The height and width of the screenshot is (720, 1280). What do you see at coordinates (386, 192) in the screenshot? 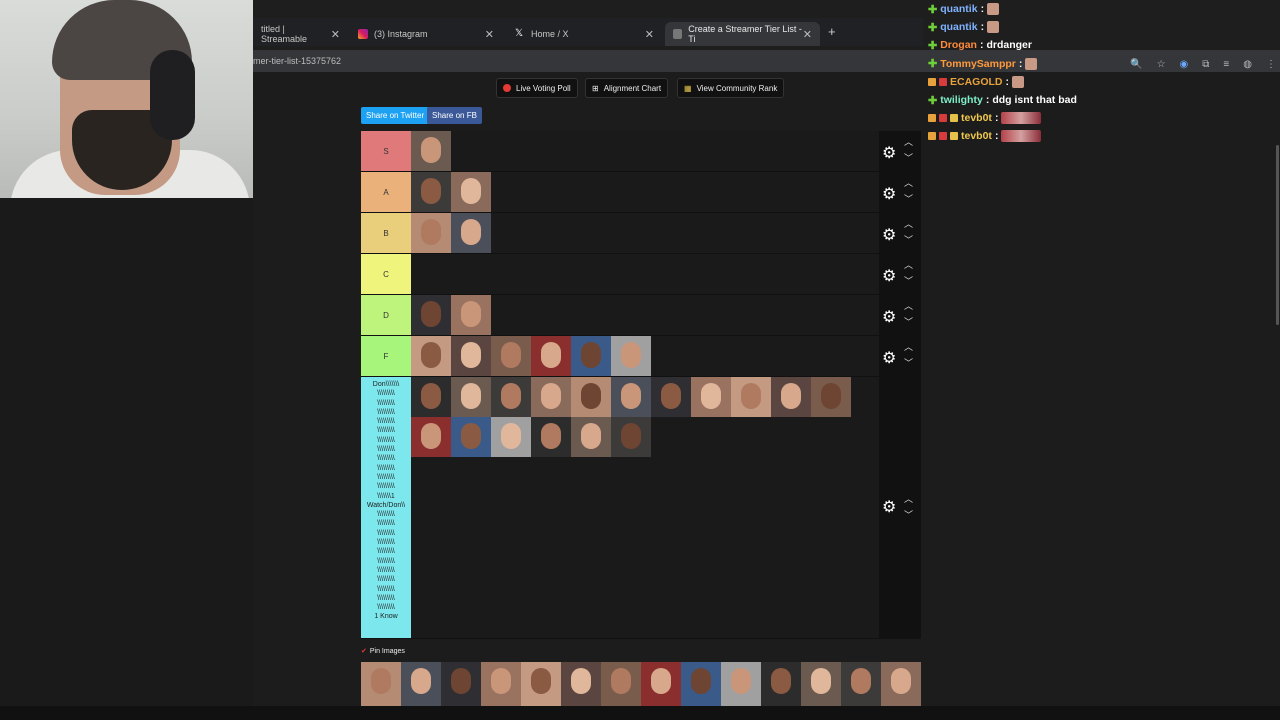
I see `tier-label: A` at bounding box center [386, 192].